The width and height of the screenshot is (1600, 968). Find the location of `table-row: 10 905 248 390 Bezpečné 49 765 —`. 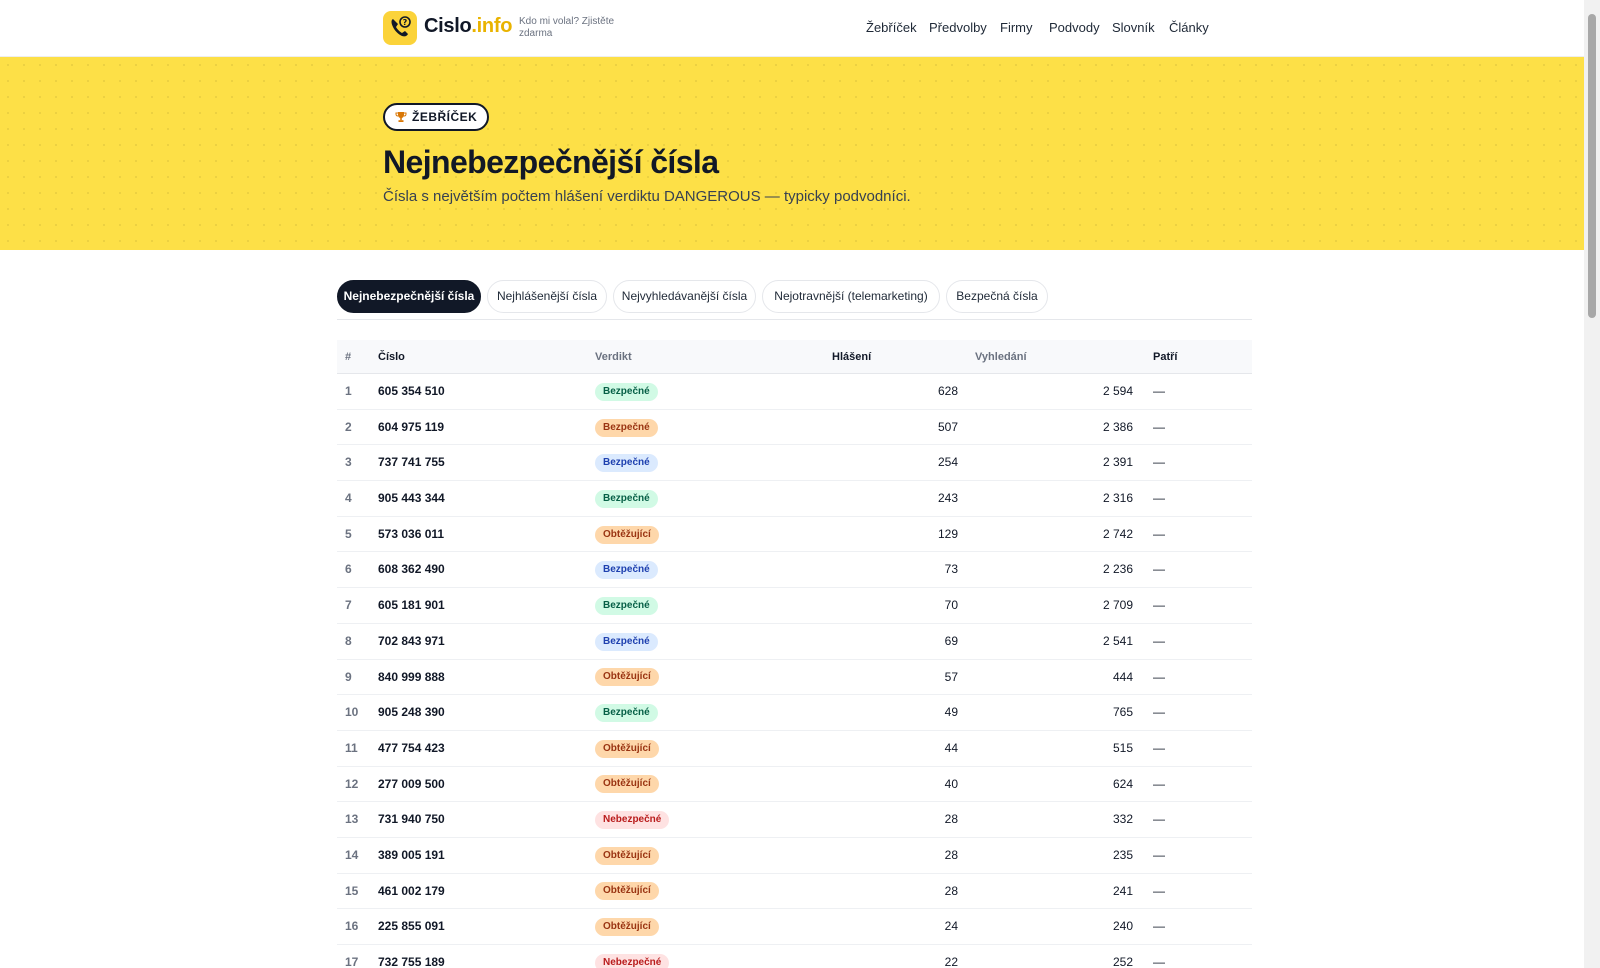

table-row: 10 905 248 390 Bezpečné 49 765 — is located at coordinates (794, 713).